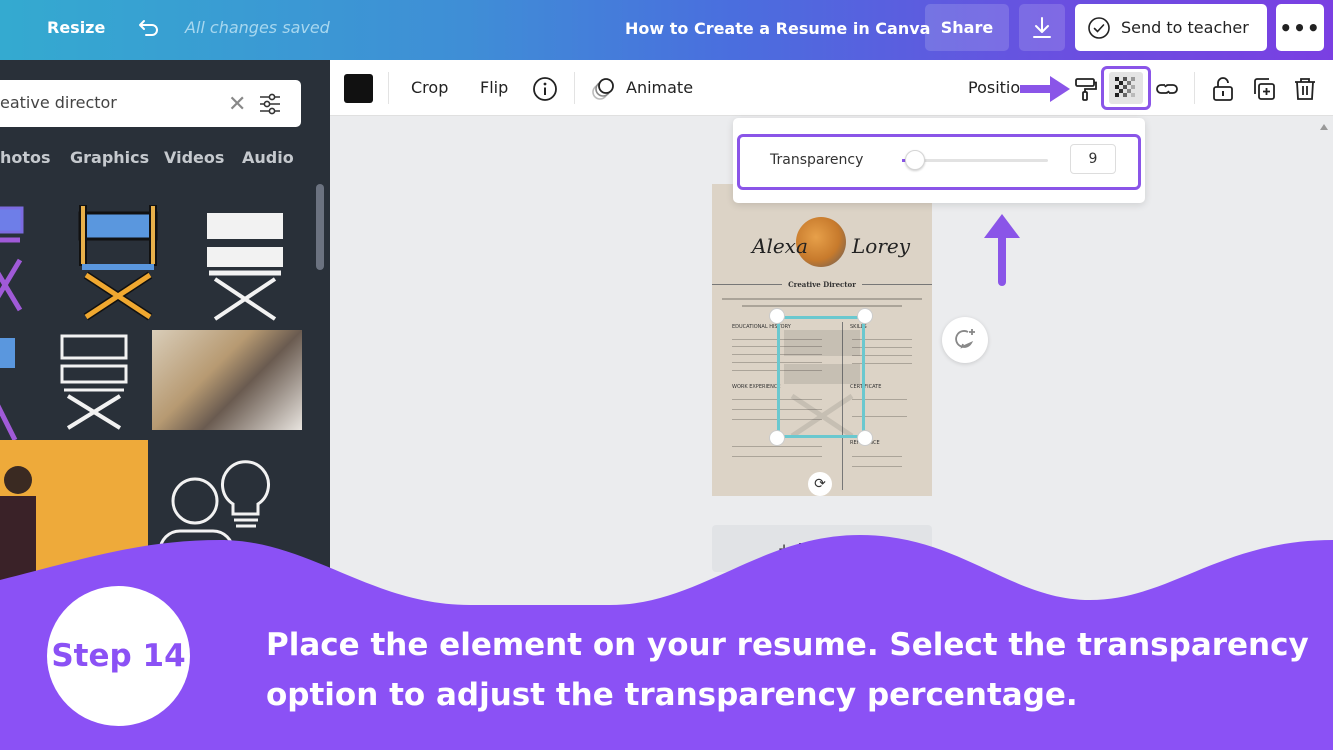 Image resolution: width=1333 pixels, height=750 pixels. What do you see at coordinates (1185, 27) in the screenshot?
I see `send-to-teacher-label: Send to teacher` at bounding box center [1185, 27].